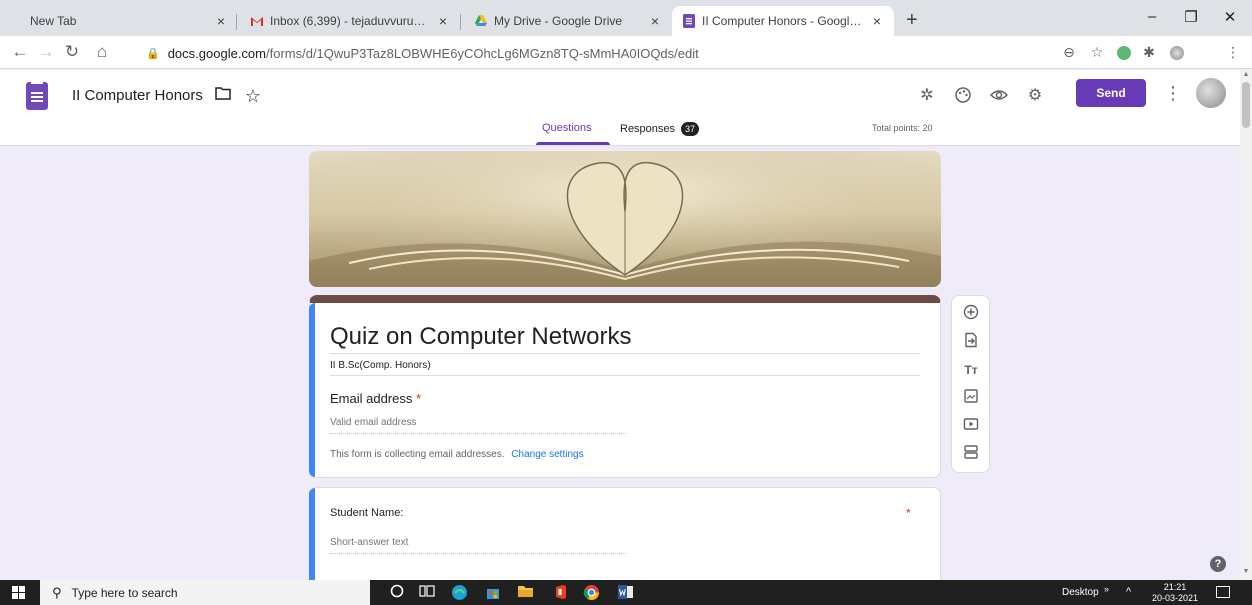 The height and width of the screenshot is (605, 1252). I want to click on google-forms-logo-icon, so click(37, 96).